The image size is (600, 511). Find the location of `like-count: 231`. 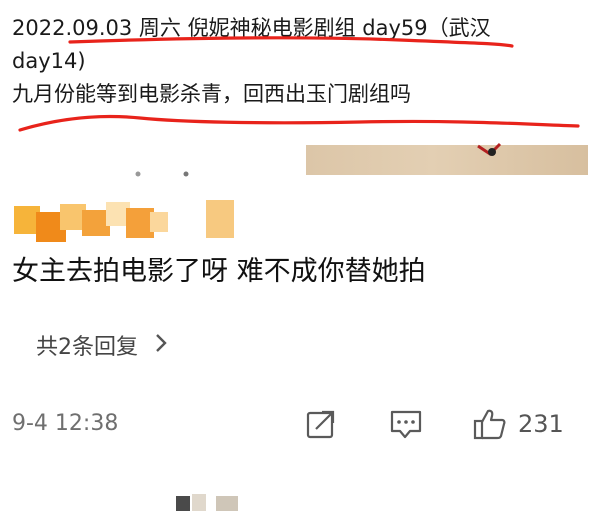

like-count: 231 is located at coordinates (541, 424).